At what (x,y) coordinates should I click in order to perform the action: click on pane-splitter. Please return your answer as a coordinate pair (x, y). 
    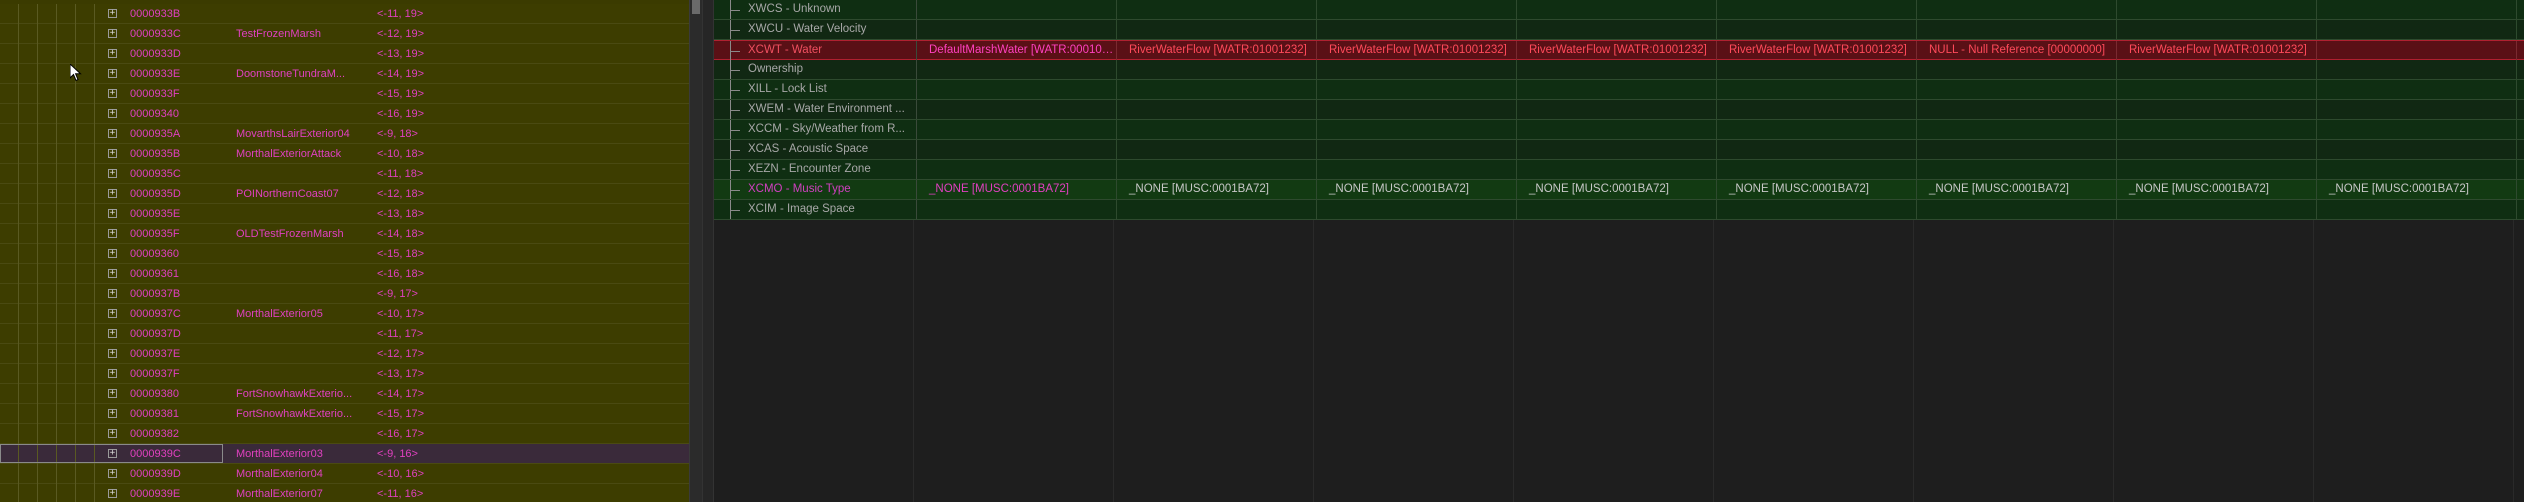
    Looking at the image, I should click on (708, 251).